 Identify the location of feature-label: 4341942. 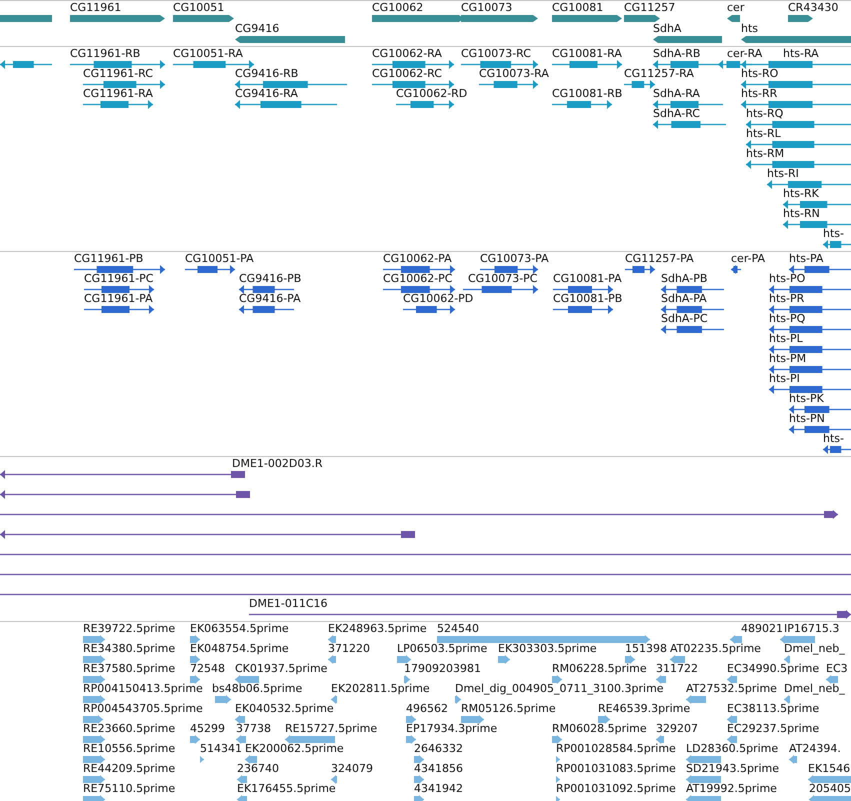
(438, 789).